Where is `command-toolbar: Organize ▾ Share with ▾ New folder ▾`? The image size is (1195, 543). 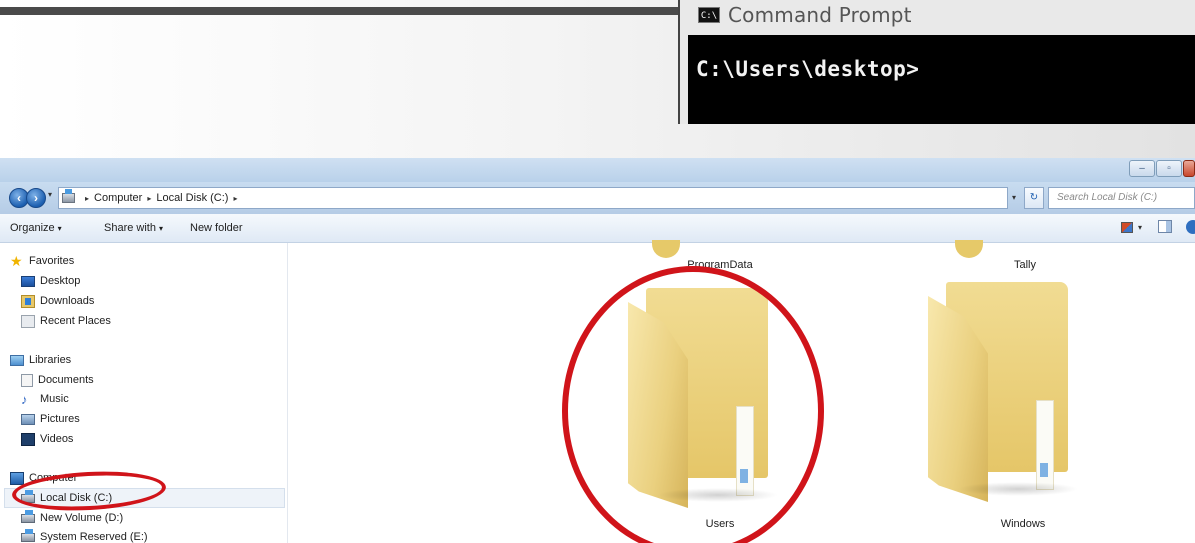 command-toolbar: Organize ▾ Share with ▾ New folder ▾ is located at coordinates (597, 228).